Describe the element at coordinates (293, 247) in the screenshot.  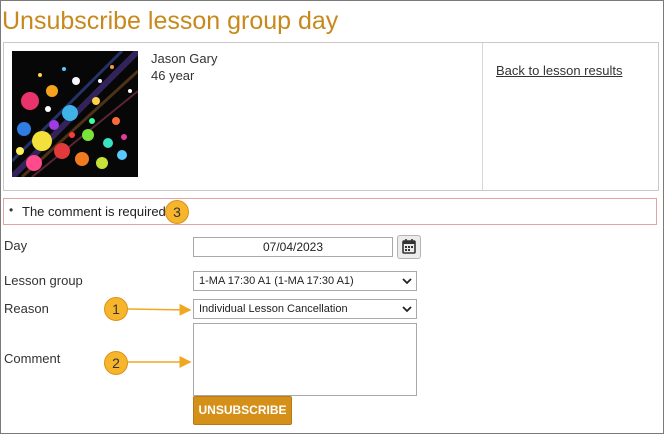
I see `day-input: 07/04/2023` at that location.